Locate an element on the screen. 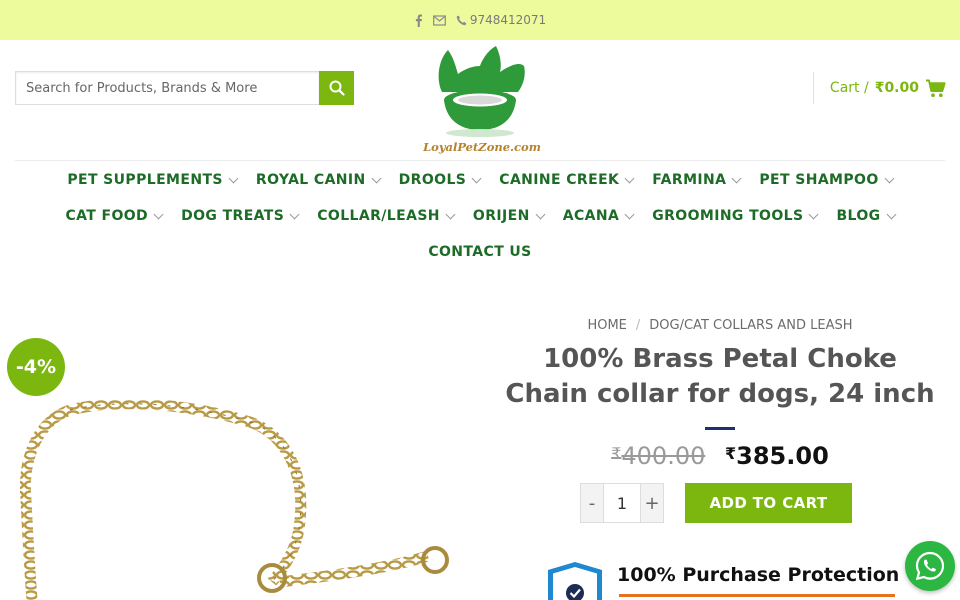 Image resolution: width=960 pixels, height=600 pixels. nav-item-orijen: ORIJEN is located at coordinates (509, 216).